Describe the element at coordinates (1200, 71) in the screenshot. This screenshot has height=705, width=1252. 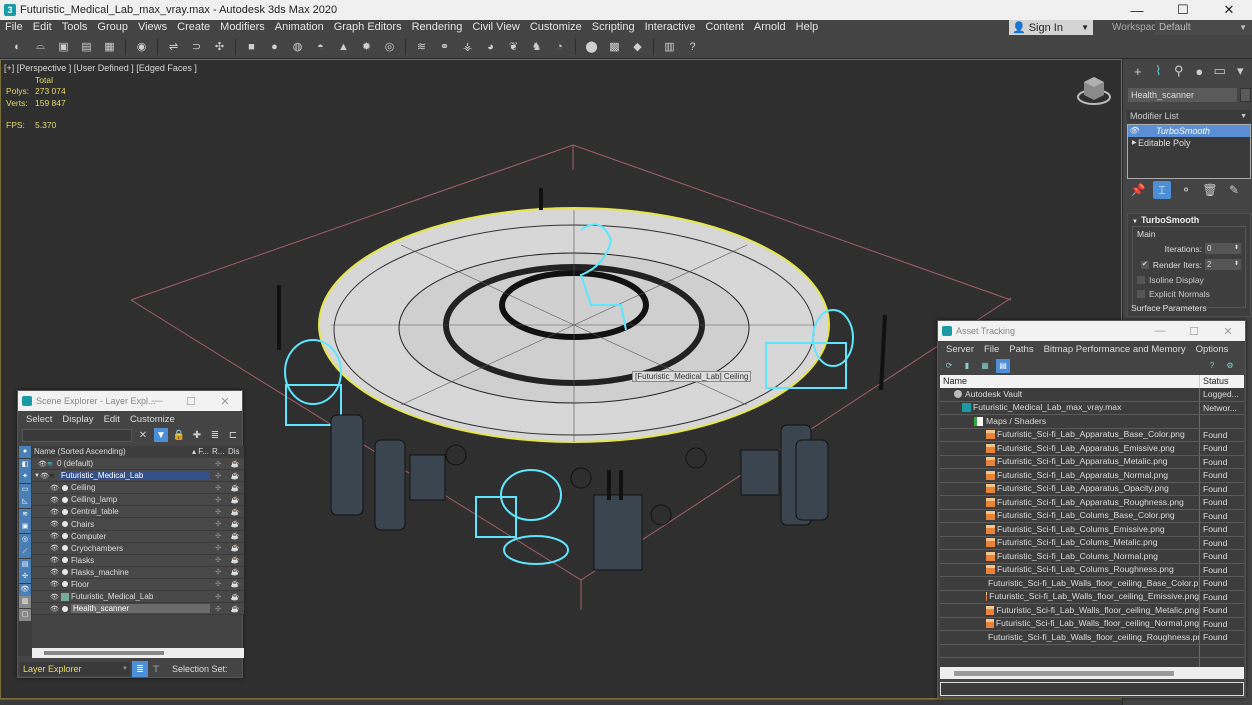
I see `motion-tab-icon: ●` at that location.